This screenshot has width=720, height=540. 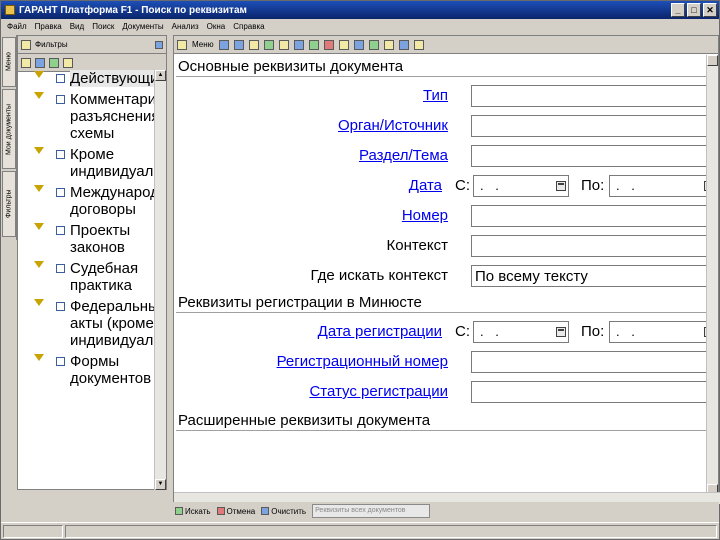 What do you see at coordinates (362, 361) in the screenshot?
I see `label-reg-number: Регистрационный номер` at bounding box center [362, 361].